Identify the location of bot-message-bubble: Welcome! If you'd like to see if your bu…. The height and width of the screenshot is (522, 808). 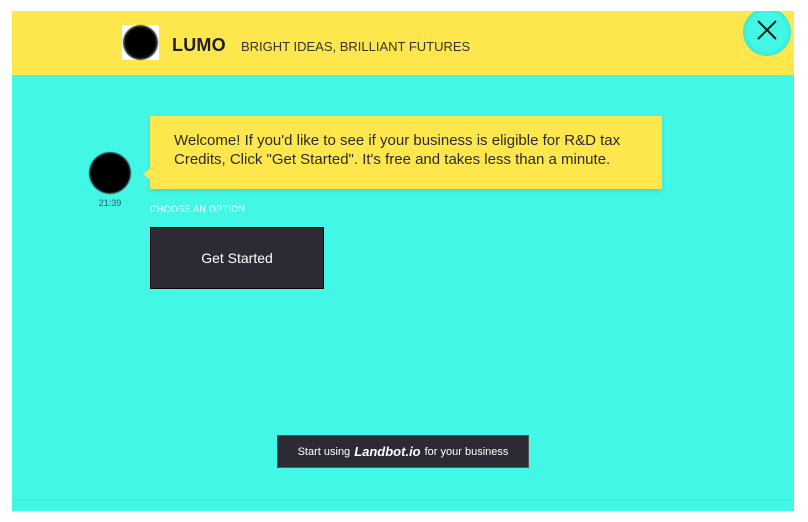
(402, 152).